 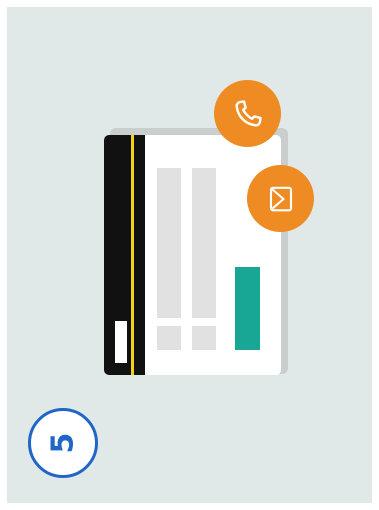 What do you see at coordinates (132, 255) in the screenshot?
I see `stripe-yellow-line` at bounding box center [132, 255].